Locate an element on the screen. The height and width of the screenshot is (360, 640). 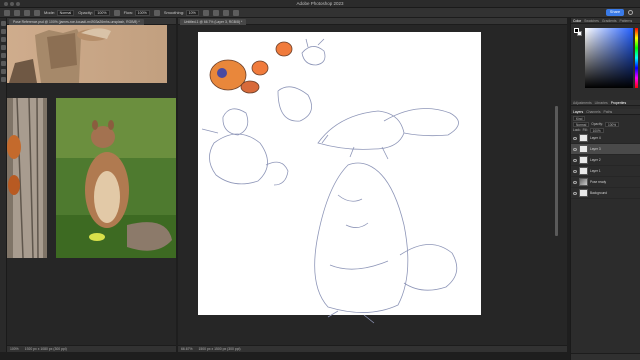
smoothing-control: Smoothing: 10% is located at coordinates (181, 12).